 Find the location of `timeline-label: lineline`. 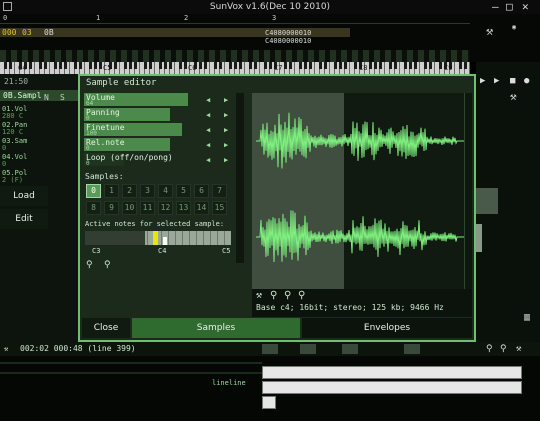

timeline-label: lineline is located at coordinates (229, 383).